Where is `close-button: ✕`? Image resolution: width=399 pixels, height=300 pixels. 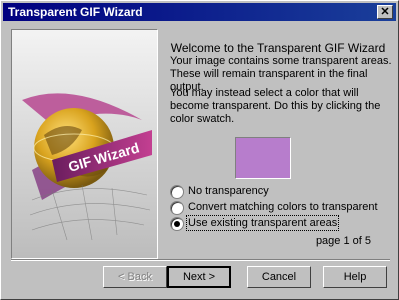 close-button: ✕ is located at coordinates (385, 12).